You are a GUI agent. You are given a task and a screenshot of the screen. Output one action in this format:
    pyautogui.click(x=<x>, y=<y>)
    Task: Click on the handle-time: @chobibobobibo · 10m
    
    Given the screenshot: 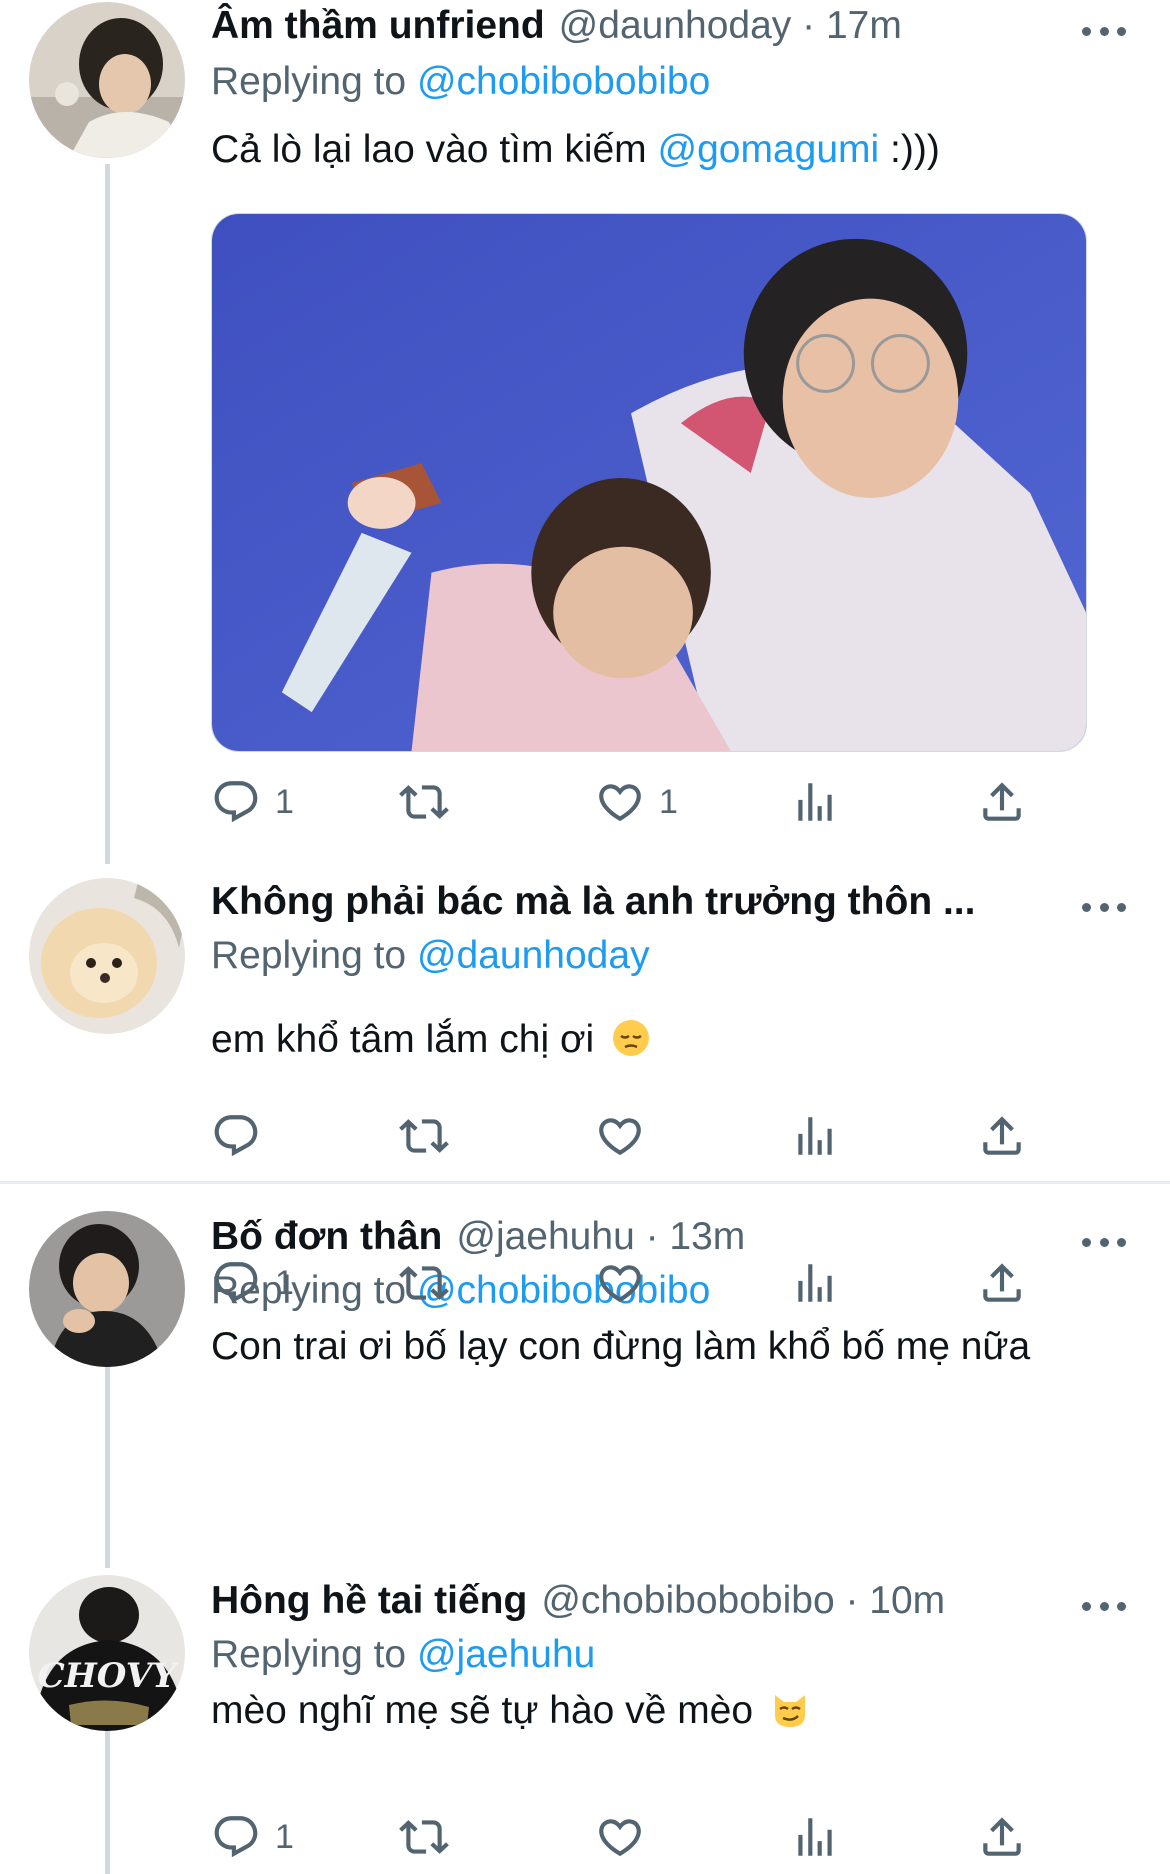 What is the action you would take?
    pyautogui.click(x=743, y=1601)
    